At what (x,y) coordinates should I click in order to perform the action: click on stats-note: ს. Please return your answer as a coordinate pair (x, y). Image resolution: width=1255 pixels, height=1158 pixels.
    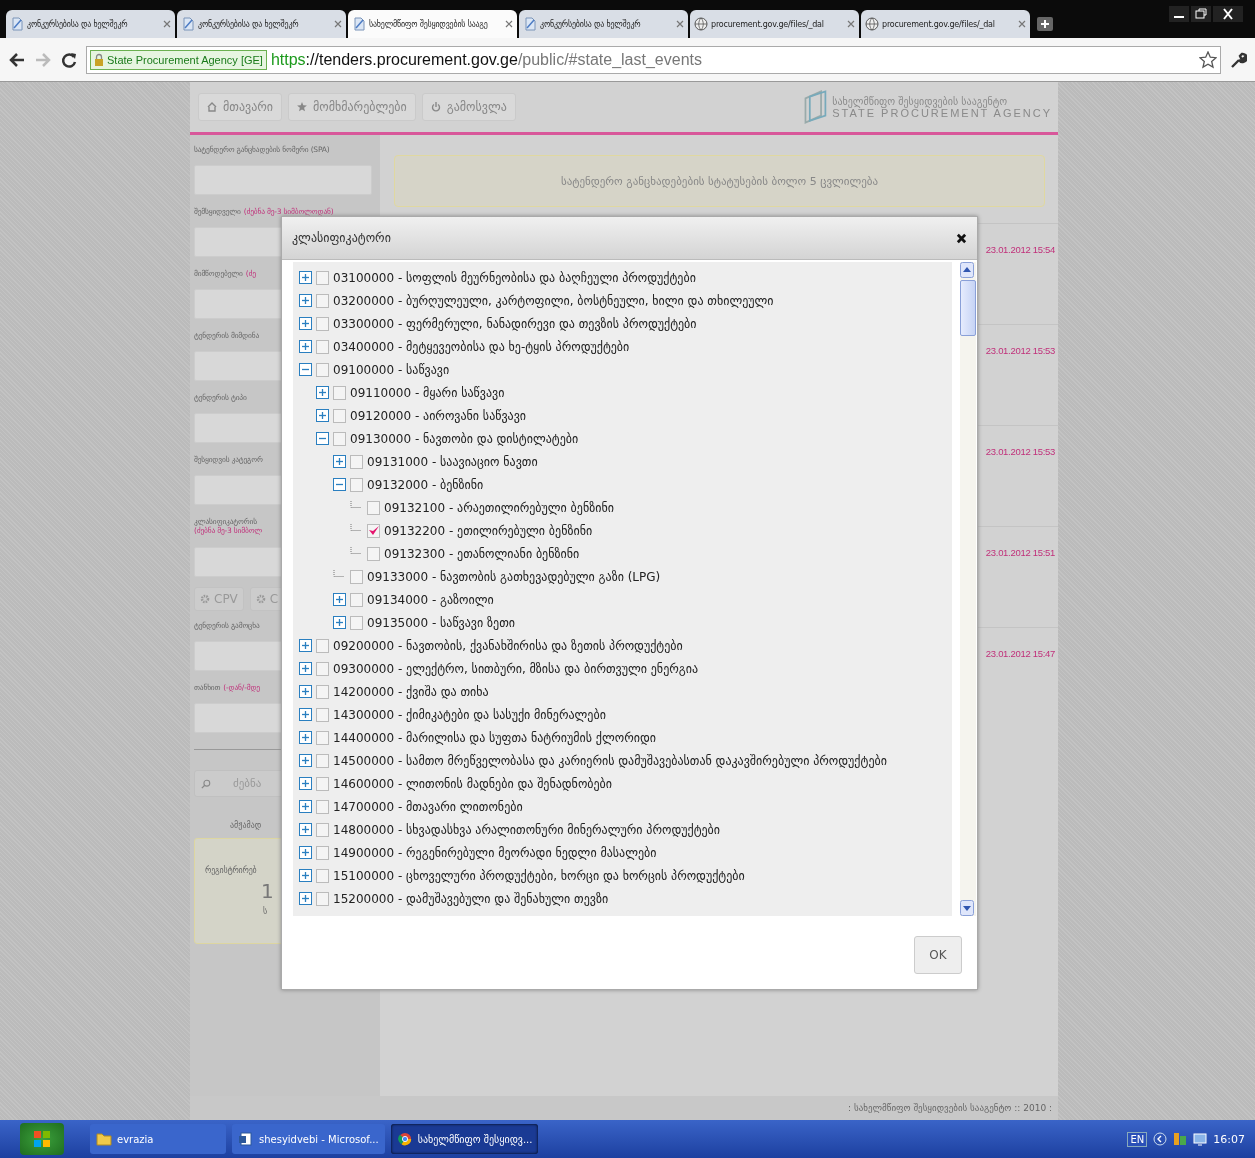
    Looking at the image, I should click on (265, 911).